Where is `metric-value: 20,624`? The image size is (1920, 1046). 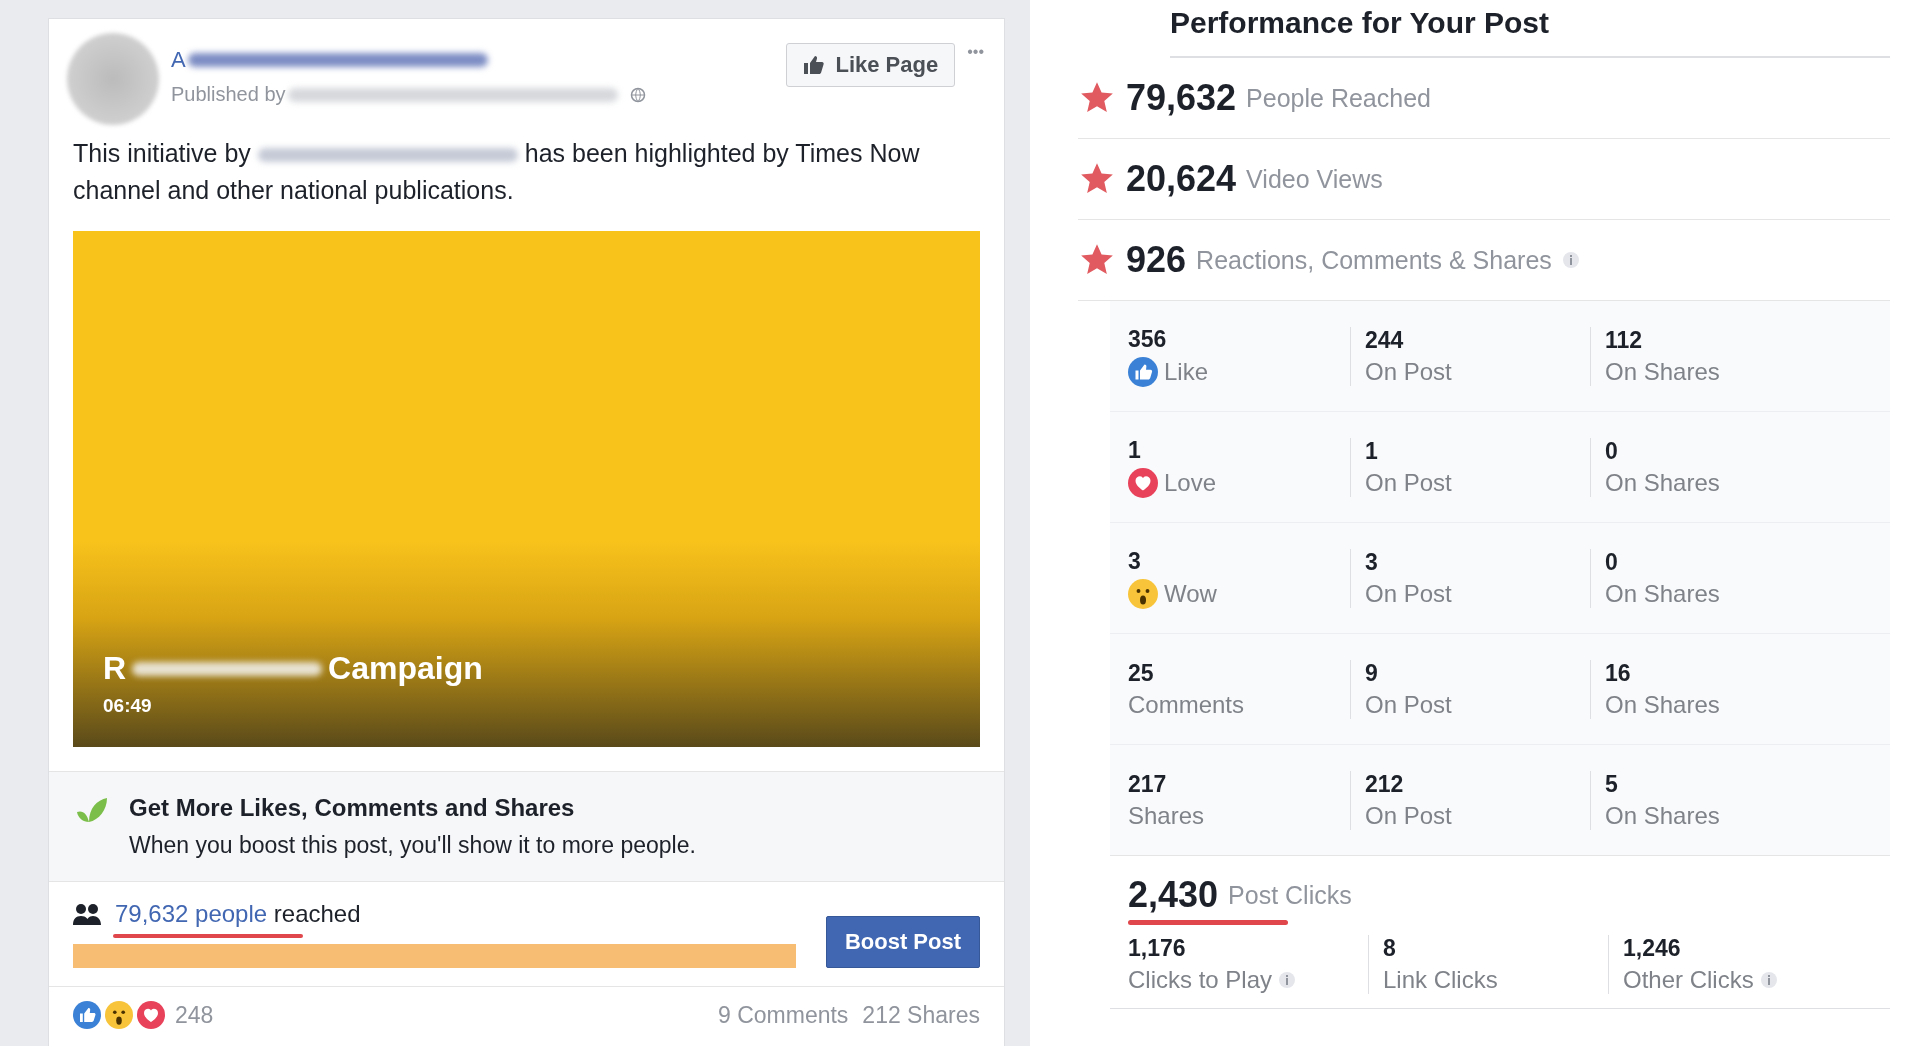 metric-value: 20,624 is located at coordinates (1181, 179).